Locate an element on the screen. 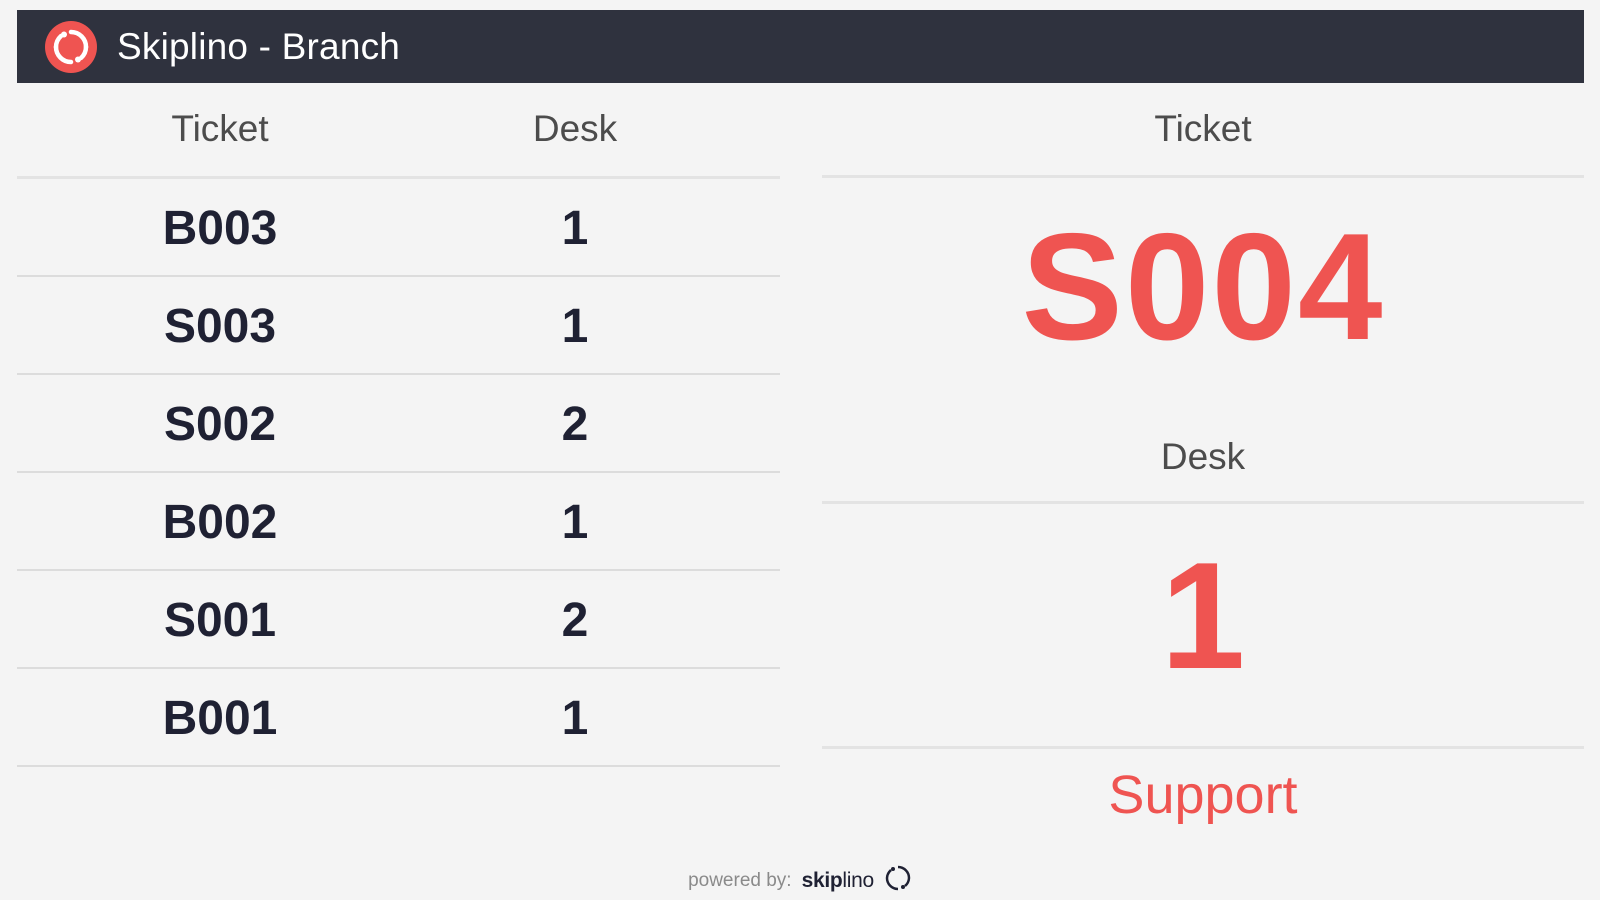 This screenshot has height=900, width=1600. current-desk-label: Desk is located at coordinates (1203, 456).